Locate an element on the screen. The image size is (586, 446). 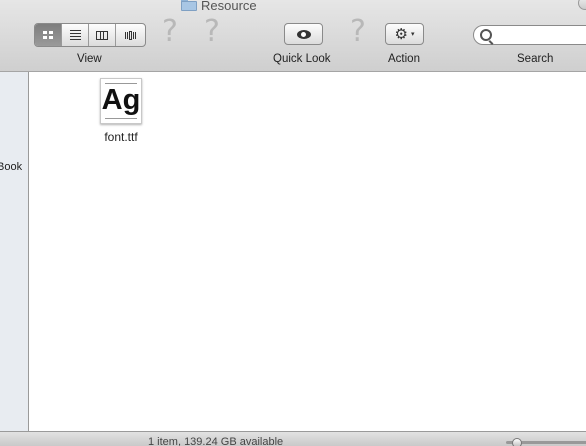
file-name: font.ttf is located at coordinates (121, 137).